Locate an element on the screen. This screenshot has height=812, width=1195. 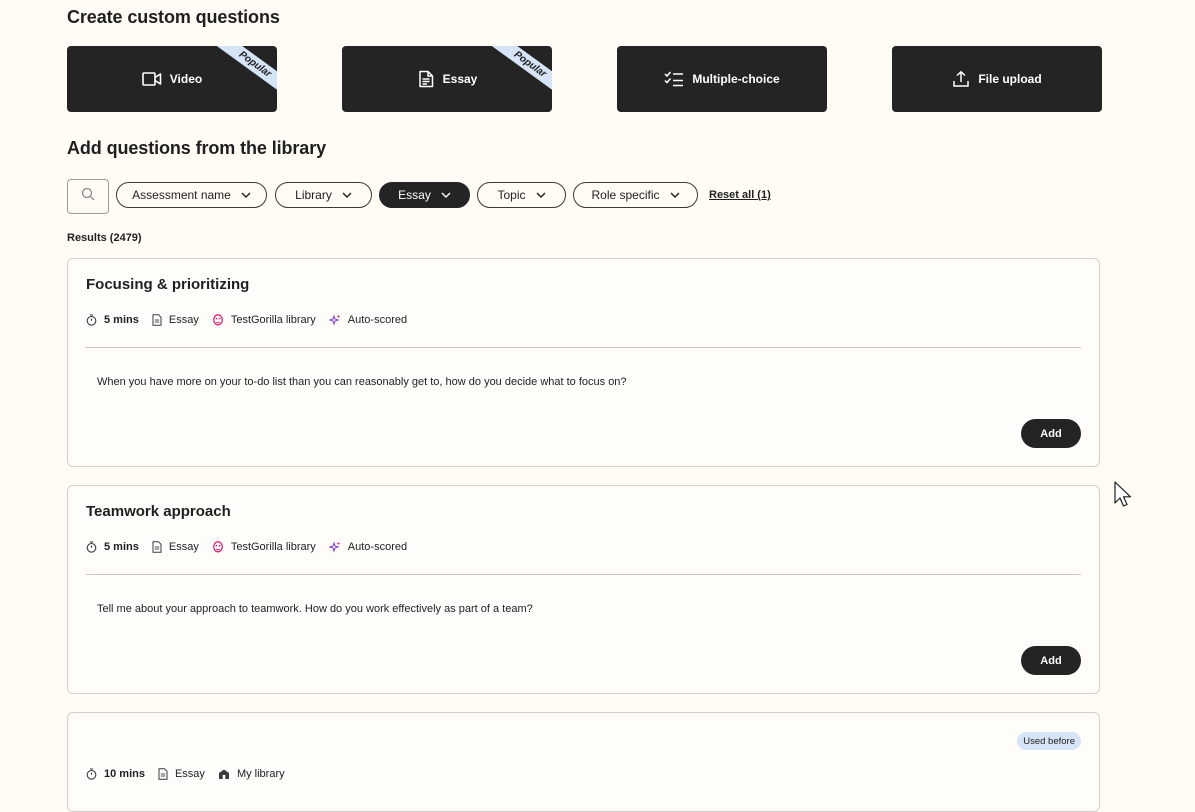
video-label: Video is located at coordinates (186, 79).